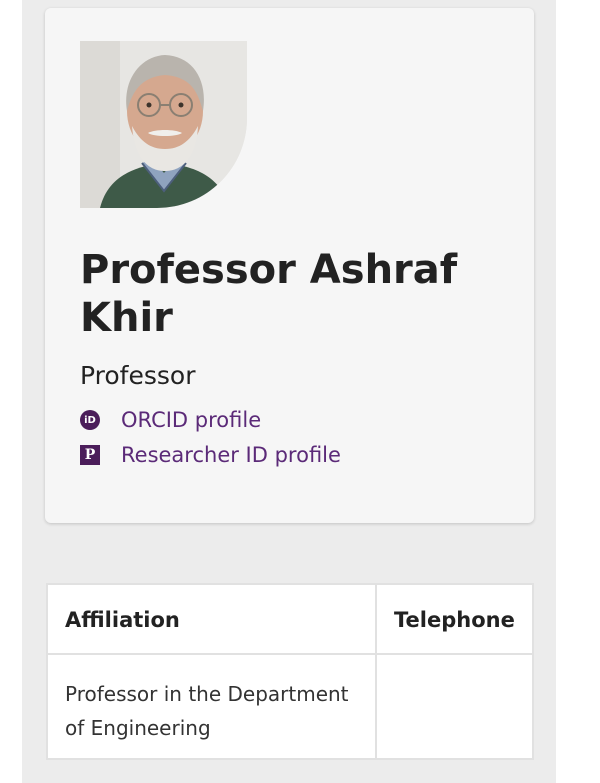  Describe the element at coordinates (90, 420) in the screenshot. I see `orcid-icon: iD` at that location.